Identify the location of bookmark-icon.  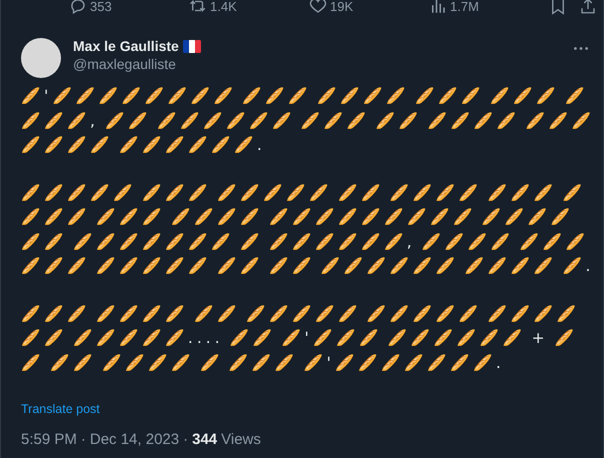
(558, 7).